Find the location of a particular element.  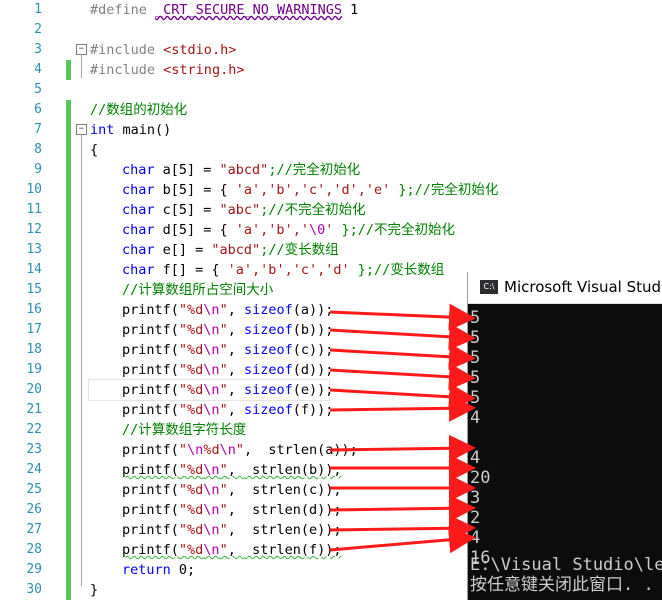

code-line-22: //计算数组字符长度 is located at coordinates (184, 430).